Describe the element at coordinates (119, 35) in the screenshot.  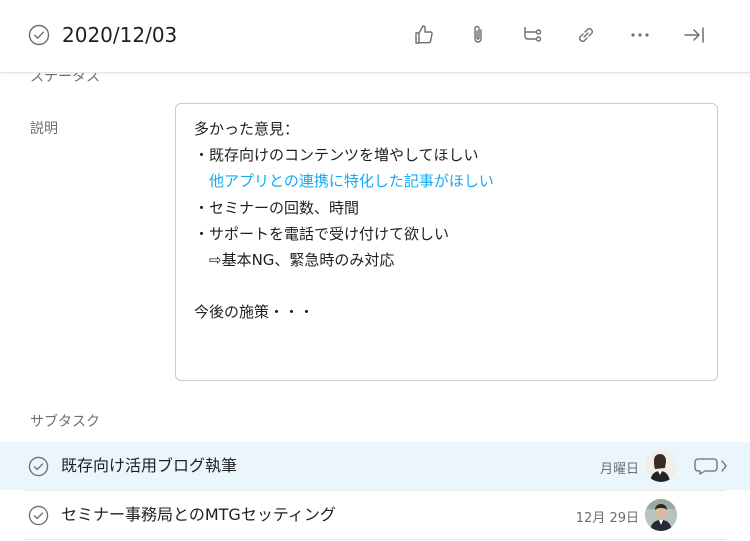
I see `task-title: 2020/12/03` at that location.